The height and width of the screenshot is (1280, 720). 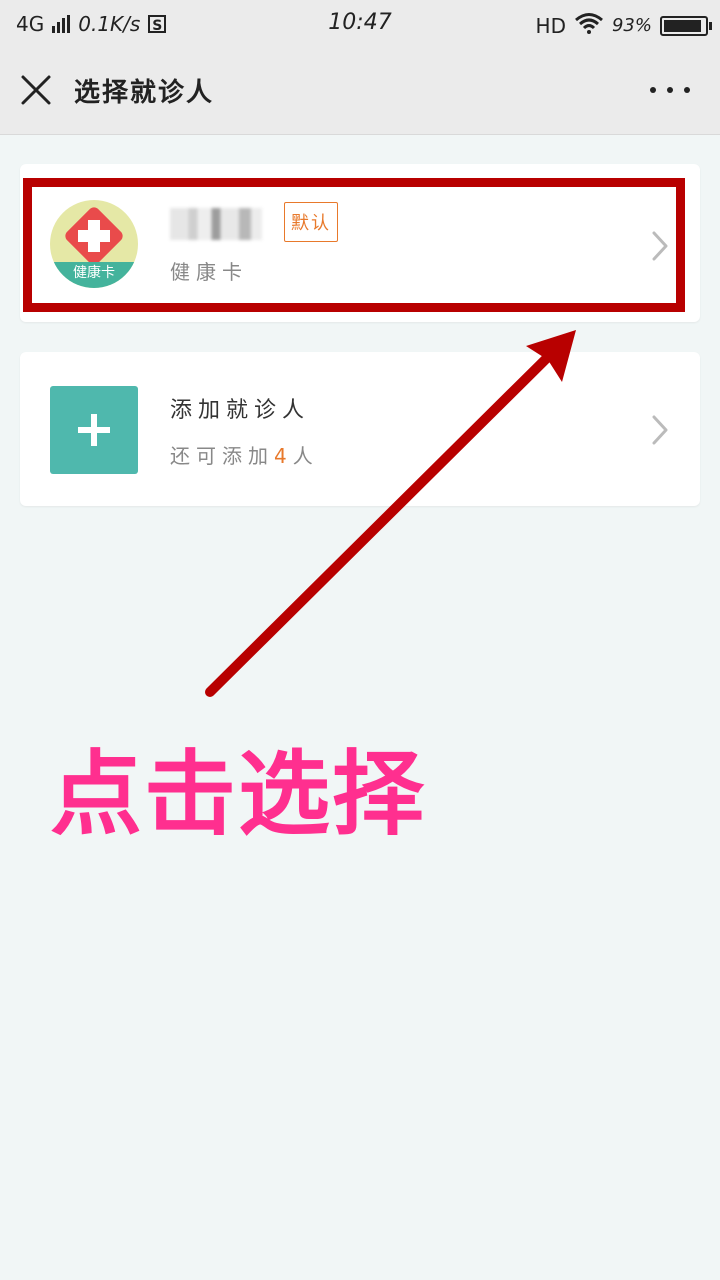 I want to click on close-icon, so click(x=36, y=90).